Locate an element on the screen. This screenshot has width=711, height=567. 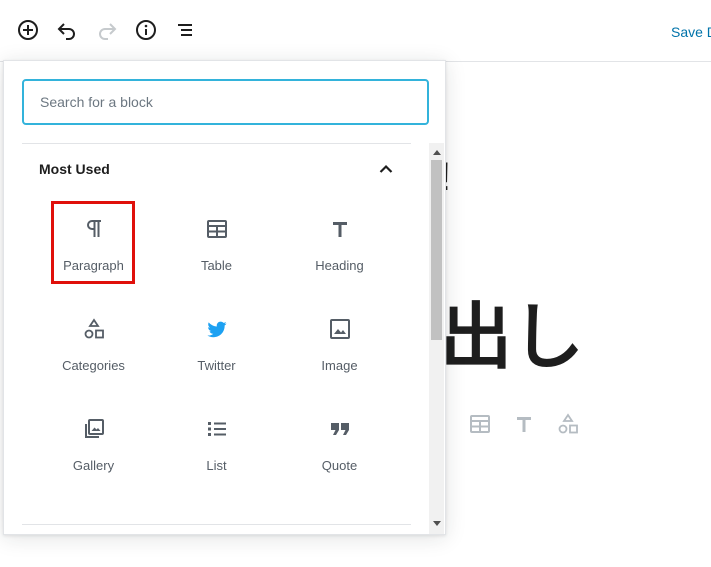
block-label: Quote is located at coordinates (339, 465).